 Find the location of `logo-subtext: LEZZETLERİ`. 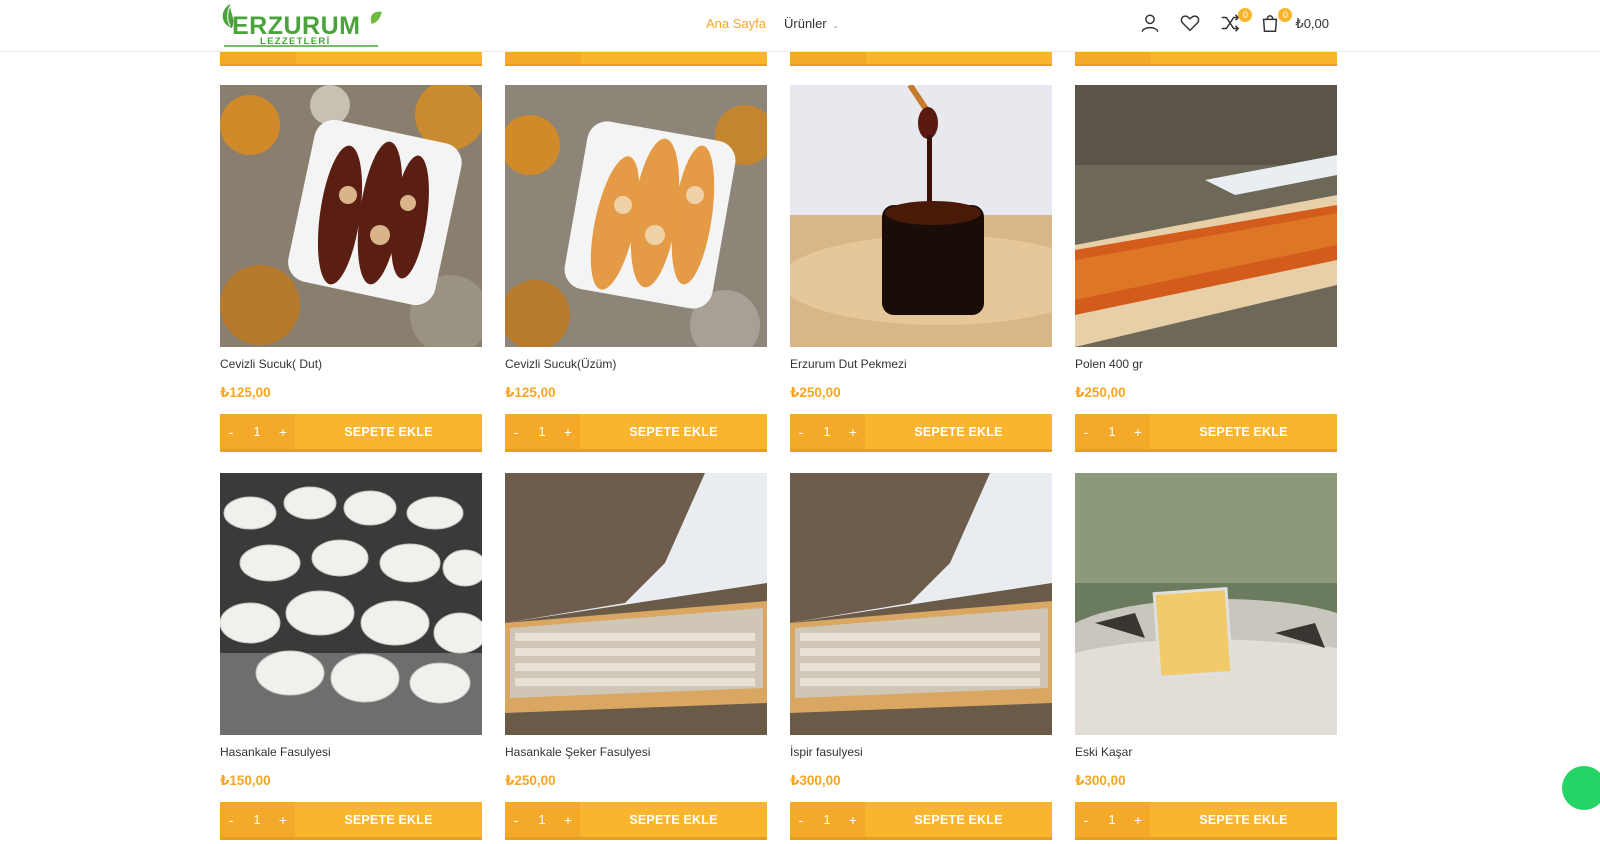

logo-subtext: LEZZETLERİ is located at coordinates (295, 41).